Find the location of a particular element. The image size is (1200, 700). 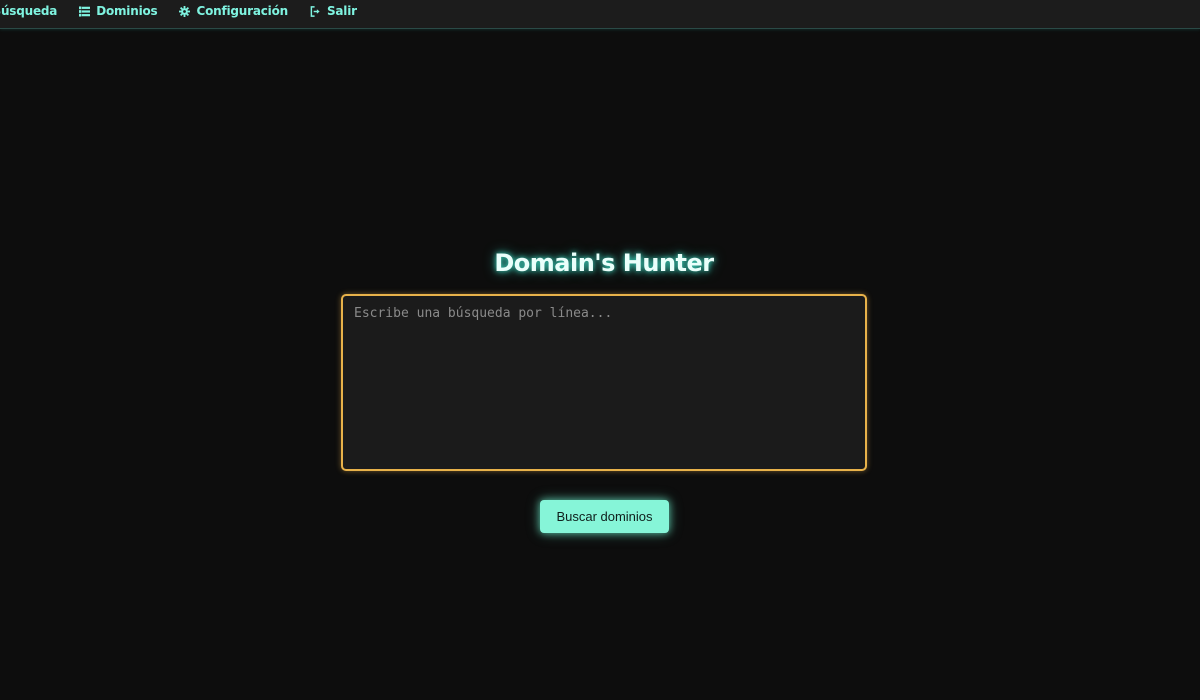

nav-item-label: Configuración is located at coordinates (242, 11).